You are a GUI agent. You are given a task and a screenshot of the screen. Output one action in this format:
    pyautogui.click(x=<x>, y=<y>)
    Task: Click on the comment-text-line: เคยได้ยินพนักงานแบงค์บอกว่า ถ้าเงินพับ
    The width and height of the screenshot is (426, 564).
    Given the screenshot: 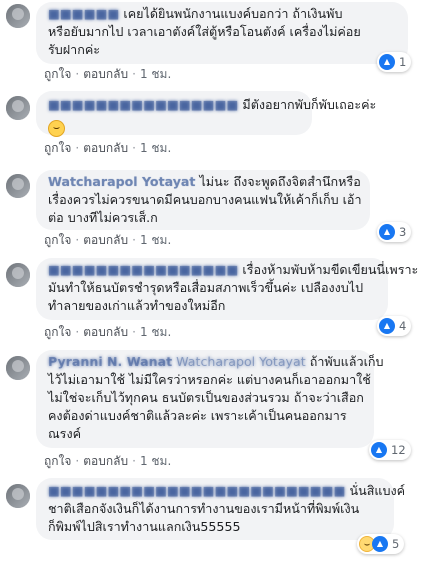 What is the action you would take?
    pyautogui.click(x=233, y=13)
    